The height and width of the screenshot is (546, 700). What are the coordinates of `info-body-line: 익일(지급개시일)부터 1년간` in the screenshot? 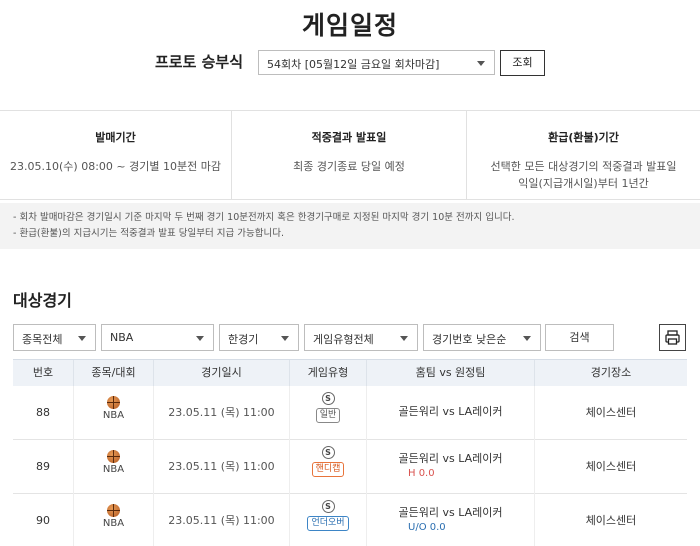 It's located at (583, 183).